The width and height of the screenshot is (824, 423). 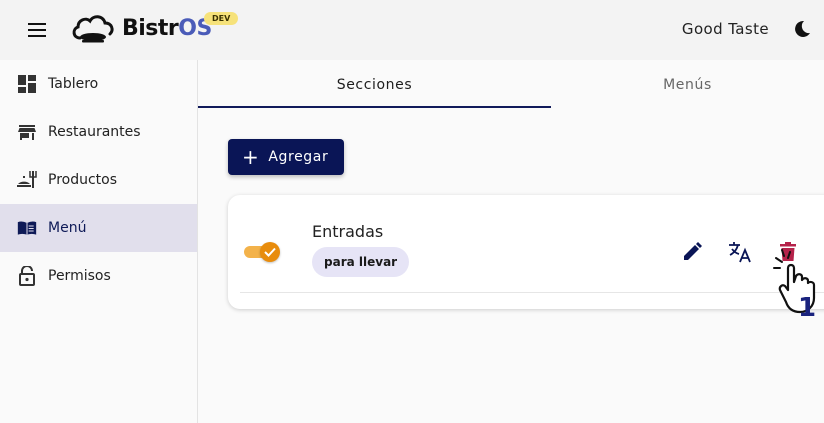 What do you see at coordinates (348, 231) in the screenshot?
I see `section-title: Entradas` at bounding box center [348, 231].